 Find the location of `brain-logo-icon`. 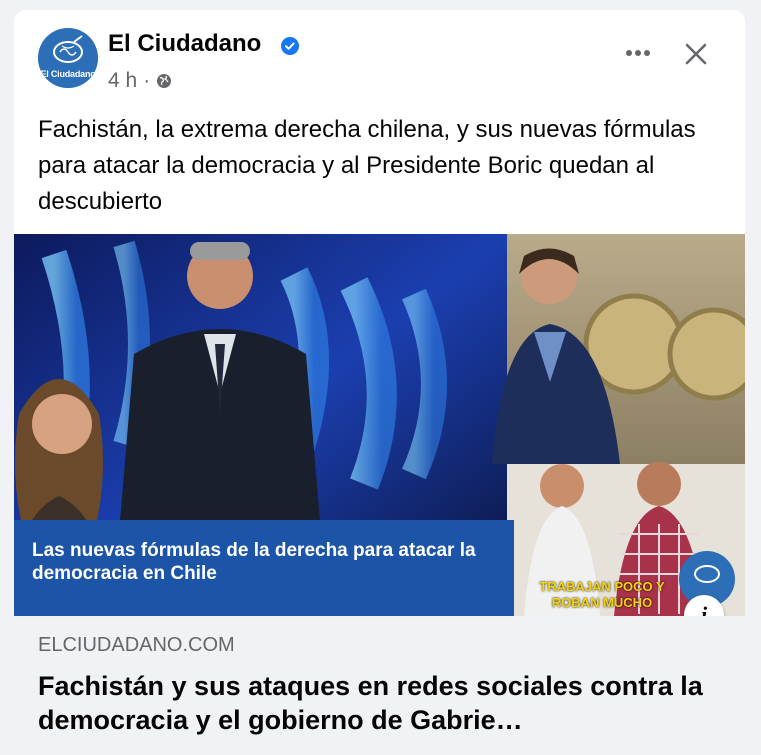

brain-logo-icon is located at coordinates (68, 58).